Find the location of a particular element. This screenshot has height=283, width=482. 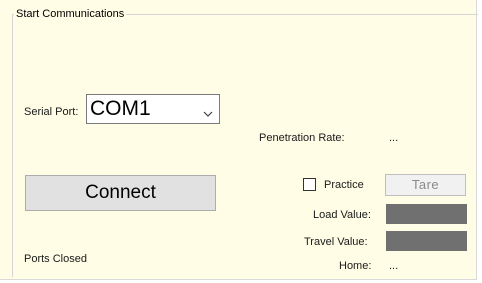

travel-value-label: Travel Value: is located at coordinates (336, 242).